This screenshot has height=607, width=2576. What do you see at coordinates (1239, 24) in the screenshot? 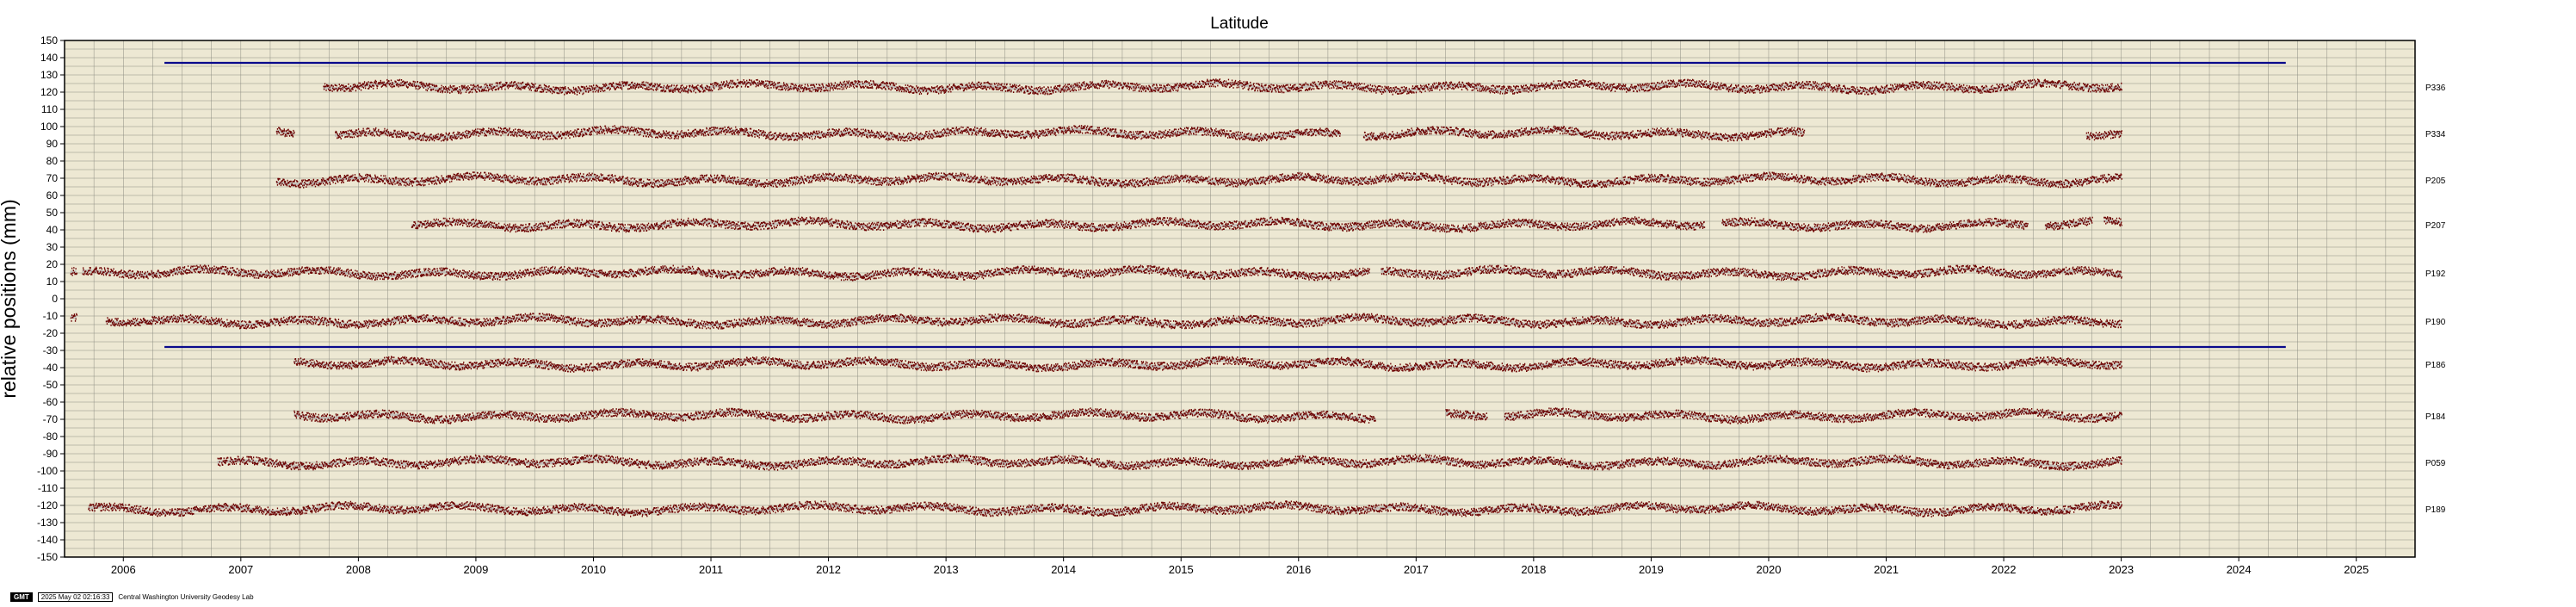
I see `chart-title: Latitude` at bounding box center [1239, 24].